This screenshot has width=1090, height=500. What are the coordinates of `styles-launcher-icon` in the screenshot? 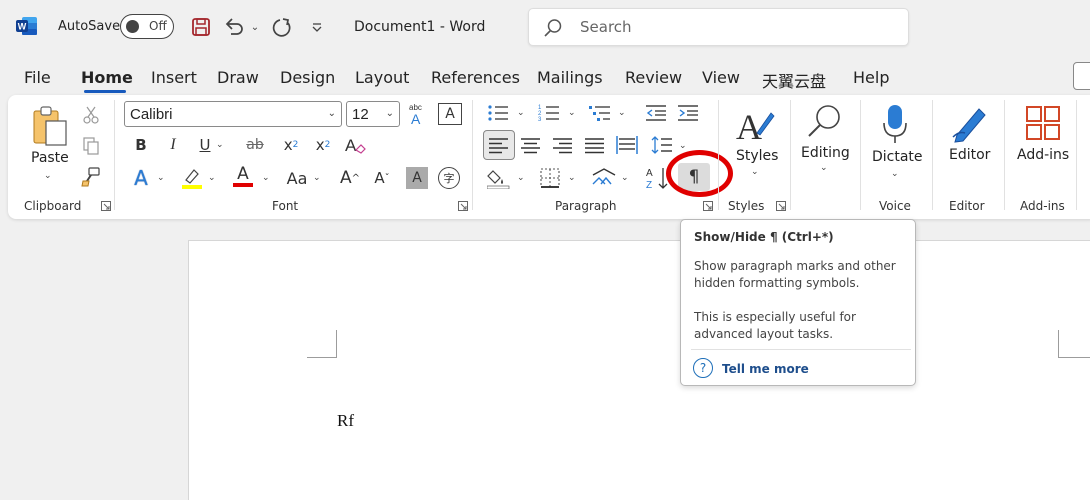 It's located at (781, 206).